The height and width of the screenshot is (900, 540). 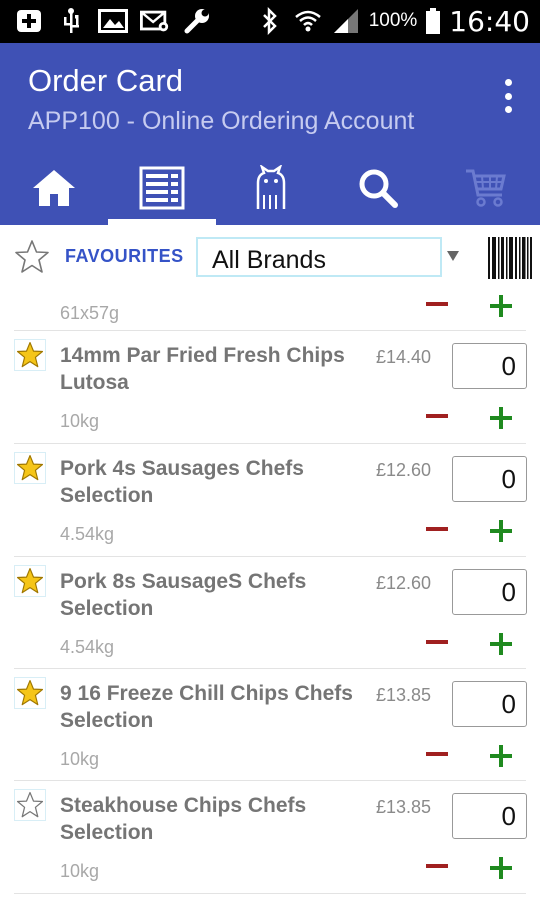 I want to click on product-name: 9 16 Freeze Chill Chips Chefs Selection, so click(x=206, y=707).